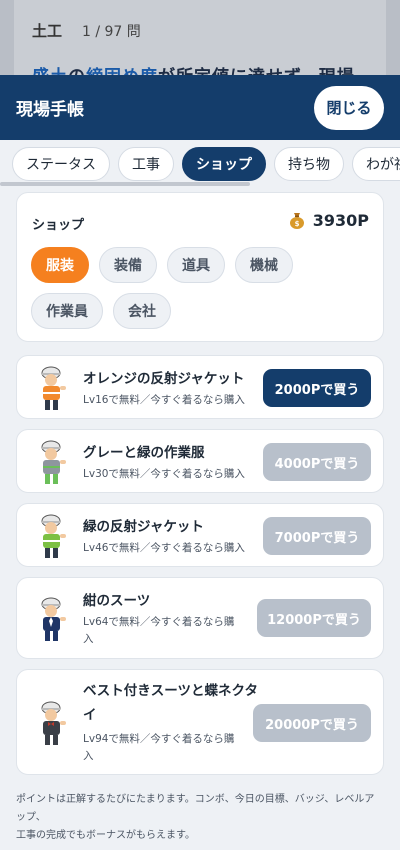 This screenshot has height=850, width=400. Describe the element at coordinates (159, 622) in the screenshot. I see `item-description: Lv64で無料／今すぐ着るなら購` at that location.